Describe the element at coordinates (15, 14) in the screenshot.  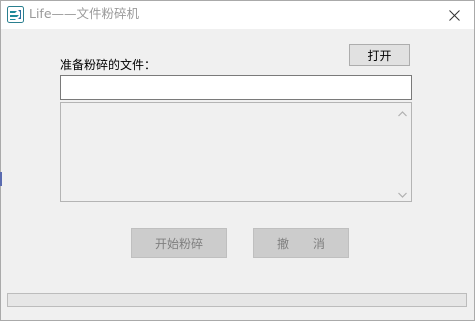
I see `shredder-app-icon` at that location.